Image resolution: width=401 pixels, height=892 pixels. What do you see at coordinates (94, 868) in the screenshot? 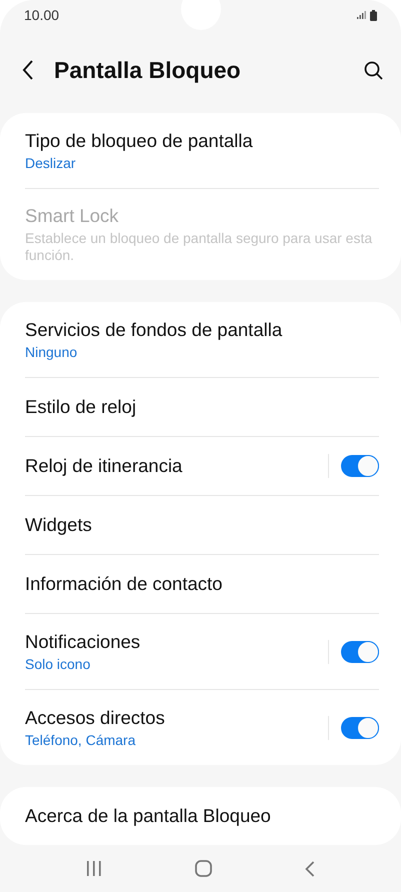
I see `recent-apps-icon` at bounding box center [94, 868].